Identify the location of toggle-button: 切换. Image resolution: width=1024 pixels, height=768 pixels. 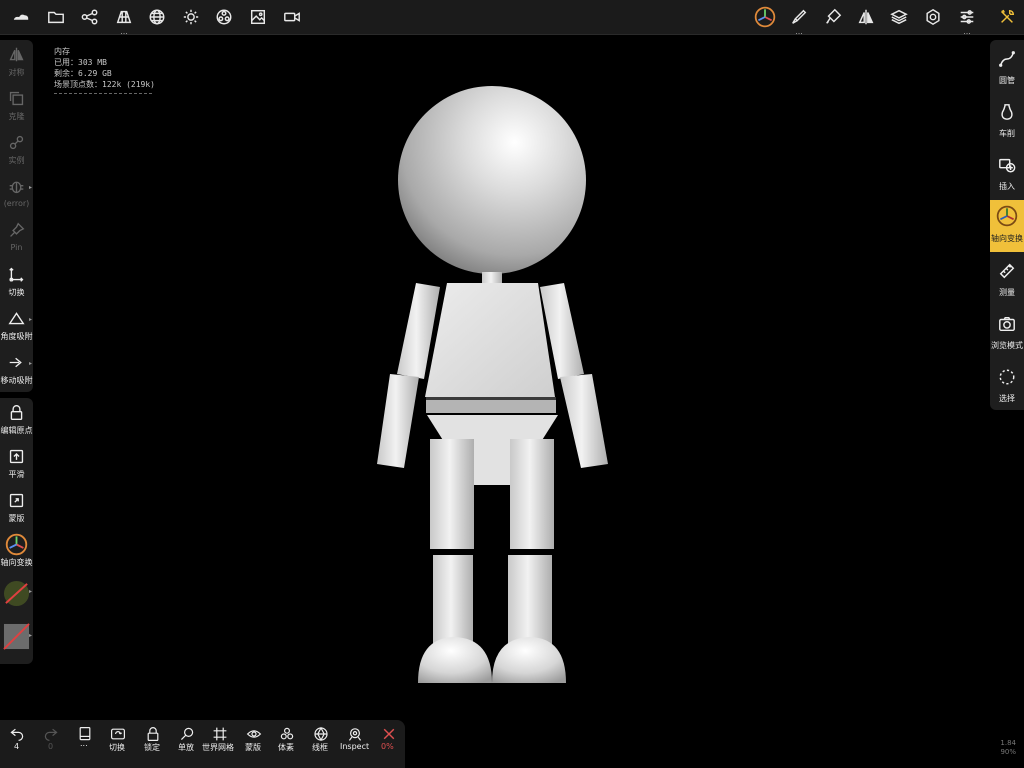
(118, 744).